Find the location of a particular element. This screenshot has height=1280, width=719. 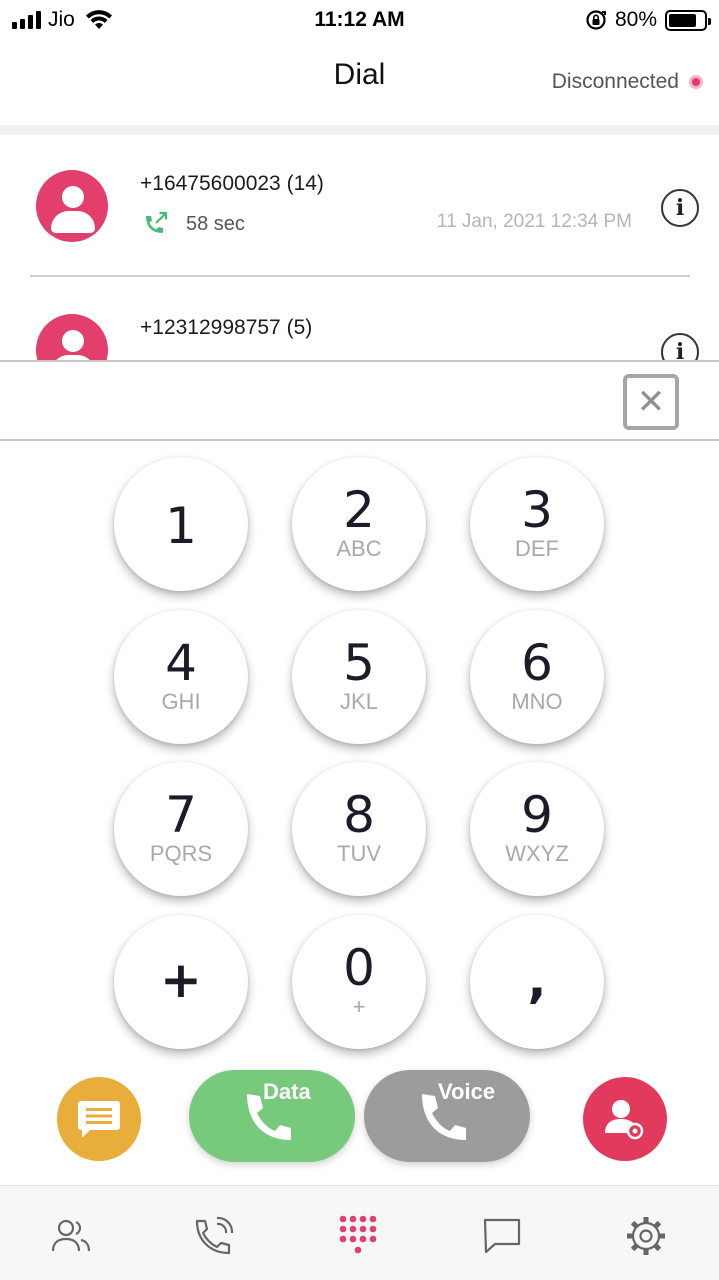

voice-call-button: Voice is located at coordinates (447, 1116).